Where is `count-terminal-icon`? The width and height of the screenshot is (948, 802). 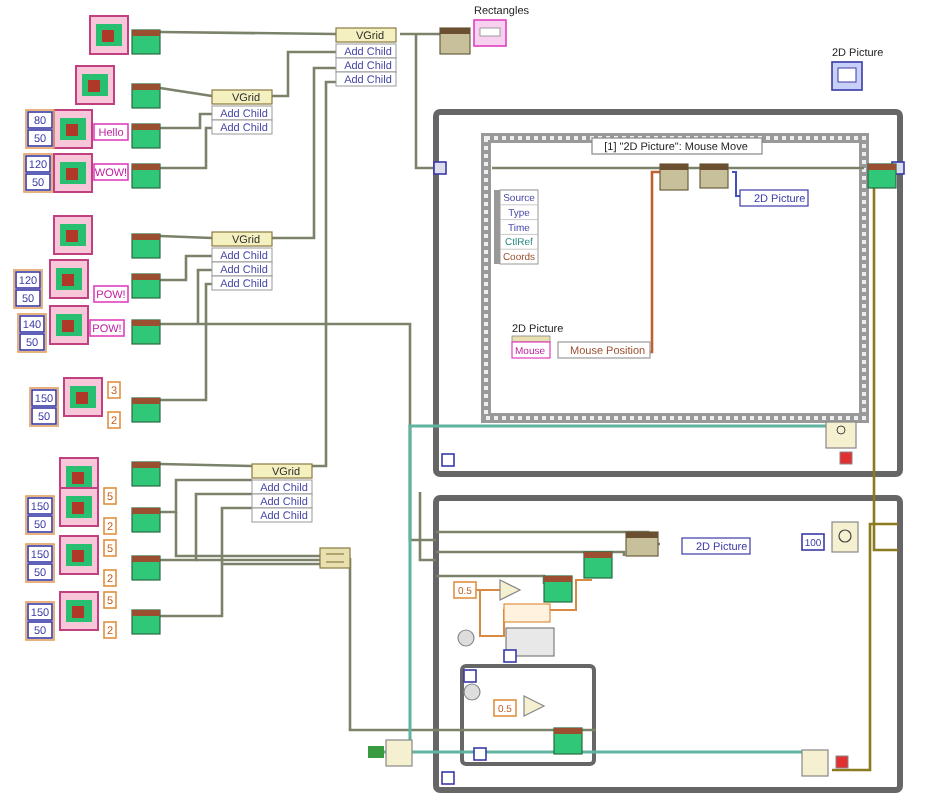
count-terminal-icon is located at coordinates (470, 676).